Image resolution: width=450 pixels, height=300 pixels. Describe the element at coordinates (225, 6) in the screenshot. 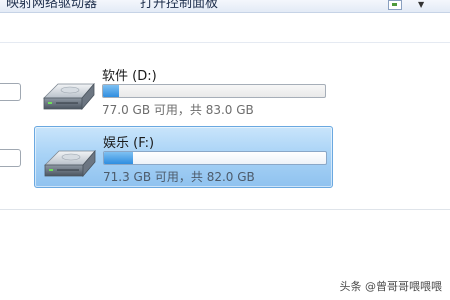

I see `toolbar: 映射网络驱动器 打开控制面板 ▼` at that location.